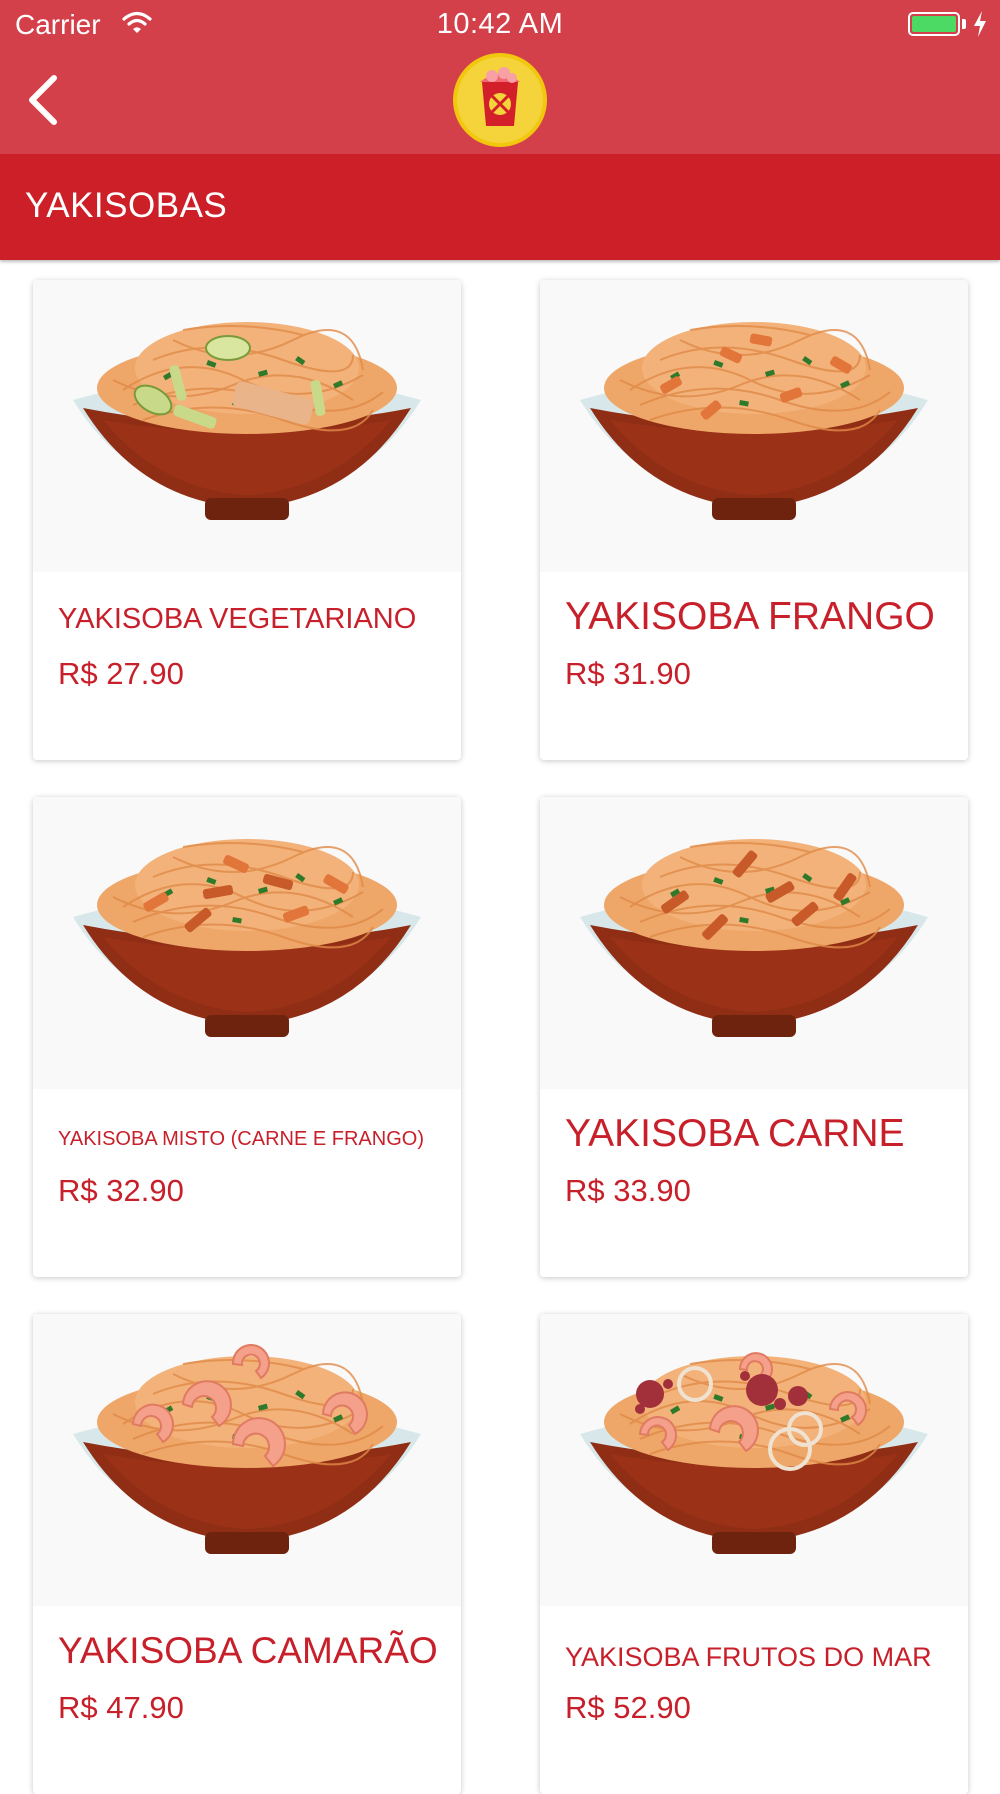 This screenshot has height=1794, width=1000. I want to click on product-card-carne: YAKISOBA CARNE R$ 33.90, so click(754, 1037).